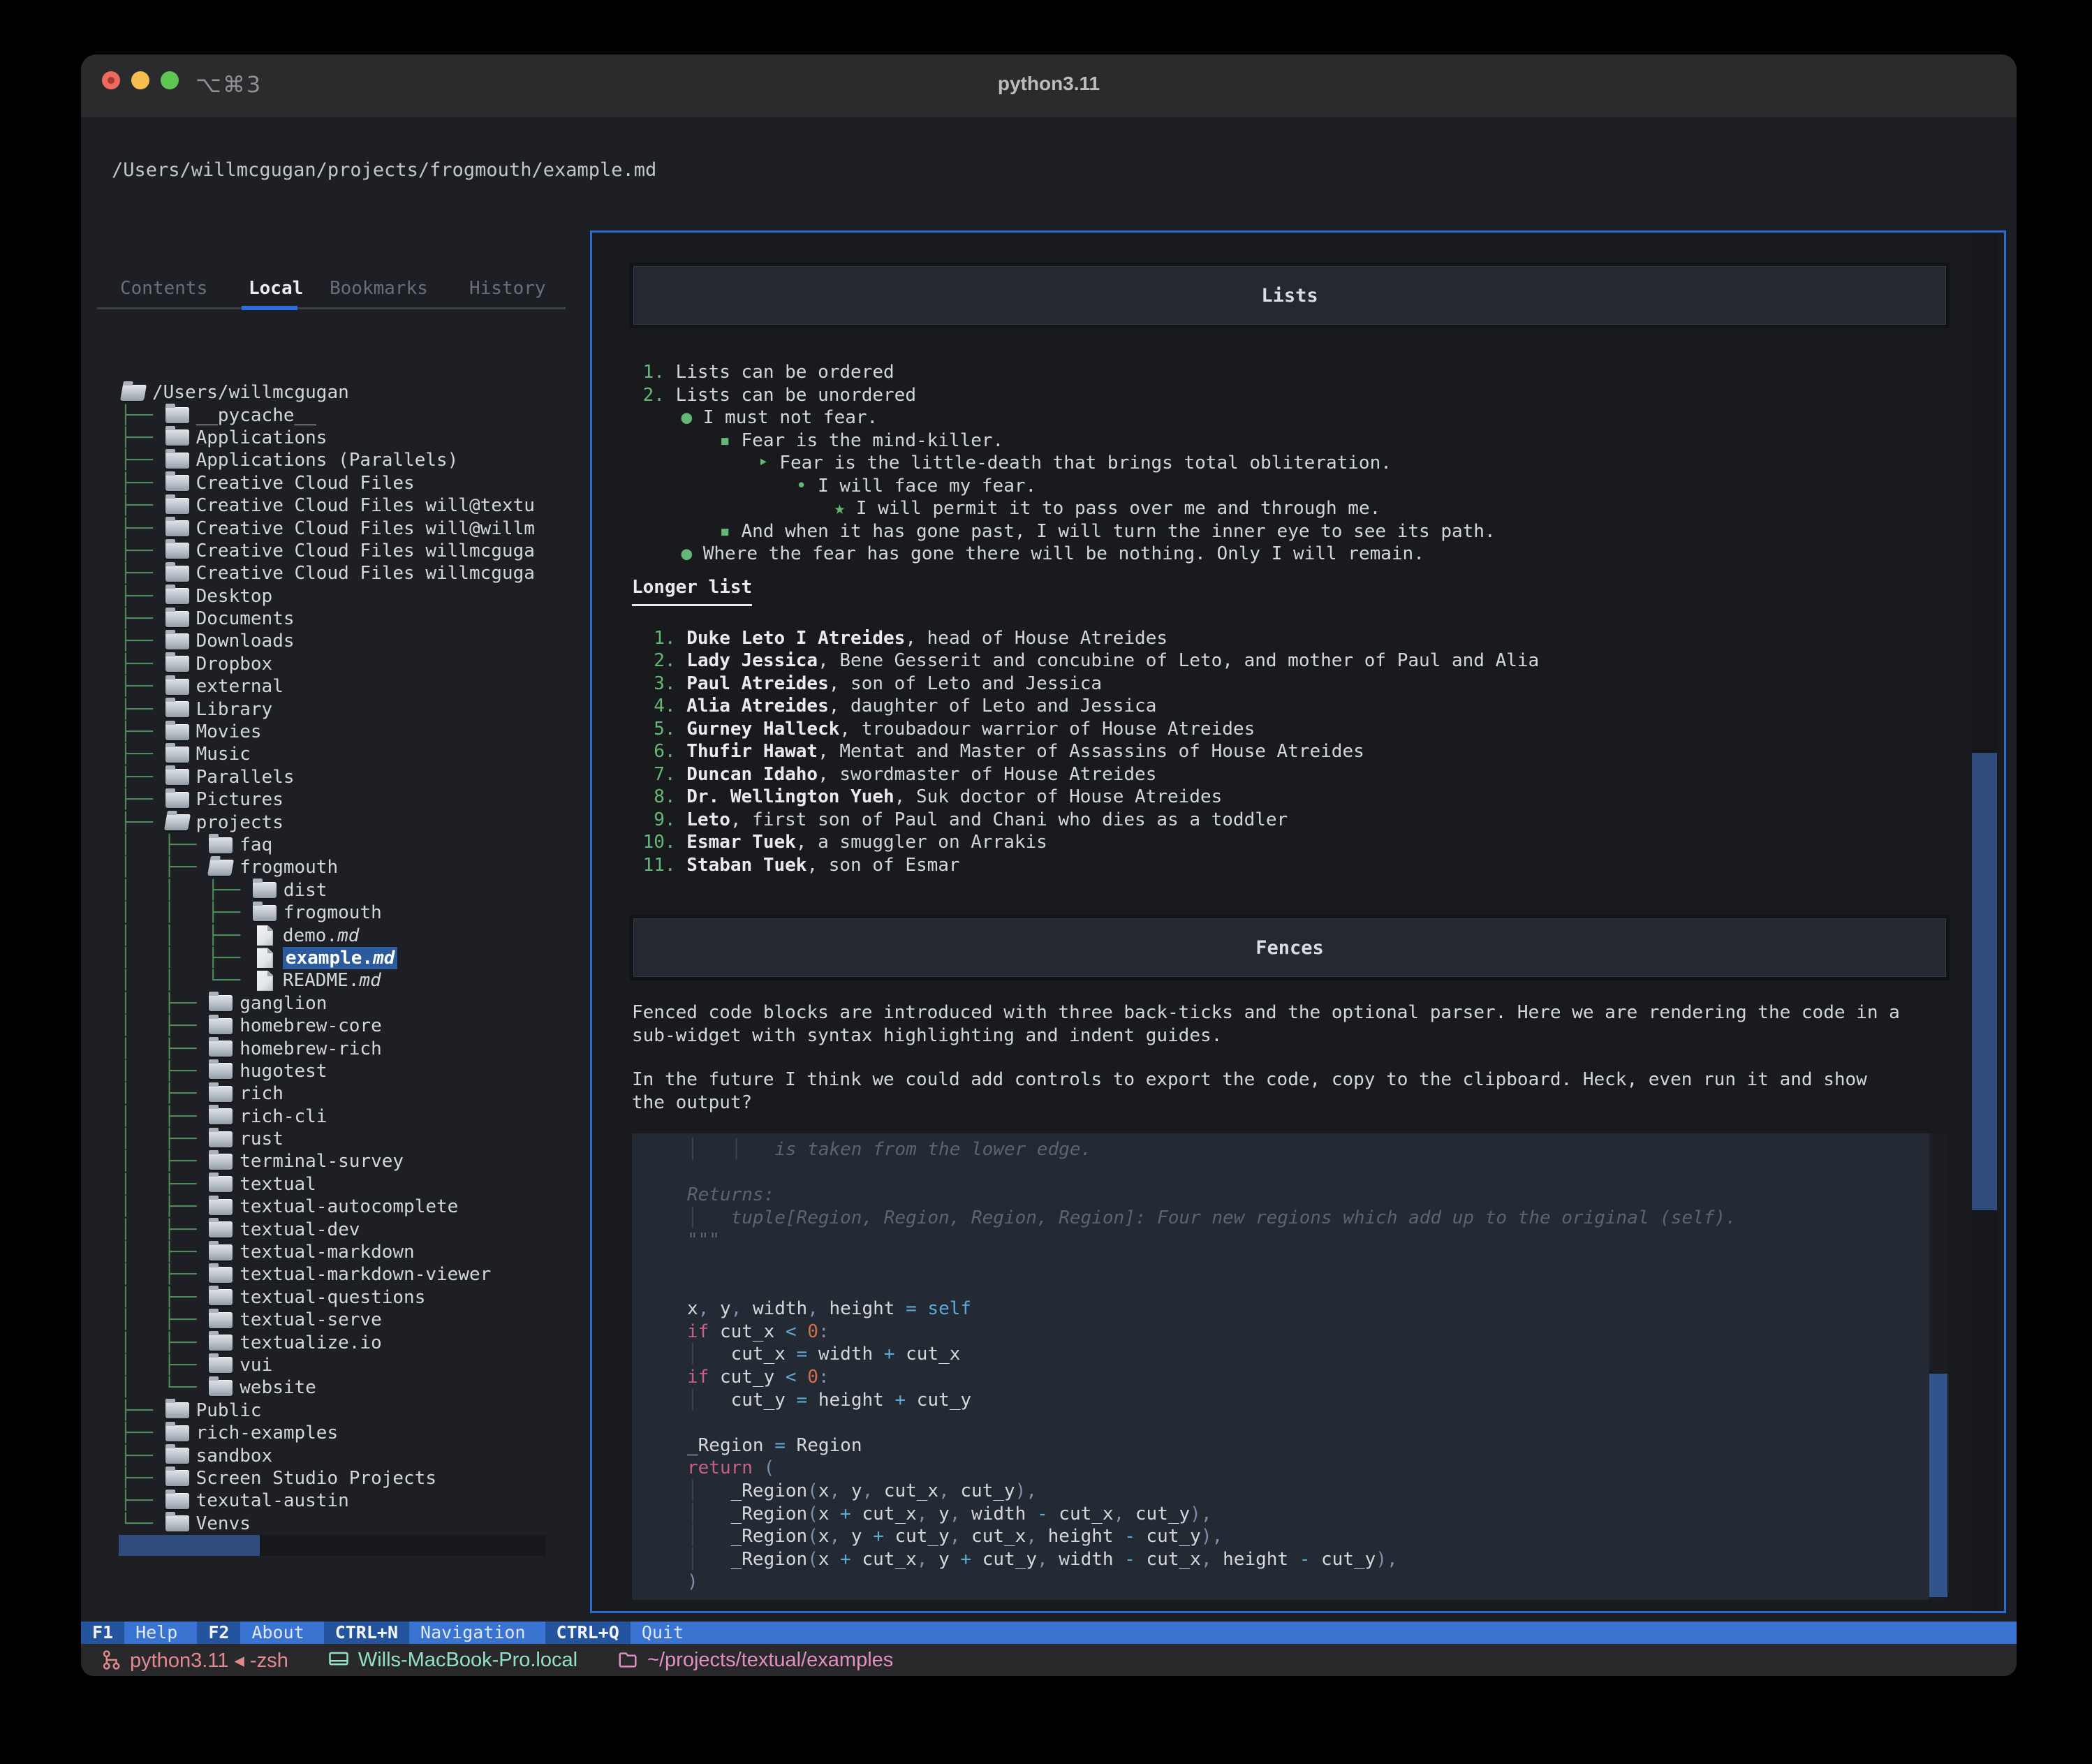 Image resolution: width=2092 pixels, height=1764 pixels. What do you see at coordinates (327, 686) in the screenshot?
I see `tree-item: ├── external` at bounding box center [327, 686].